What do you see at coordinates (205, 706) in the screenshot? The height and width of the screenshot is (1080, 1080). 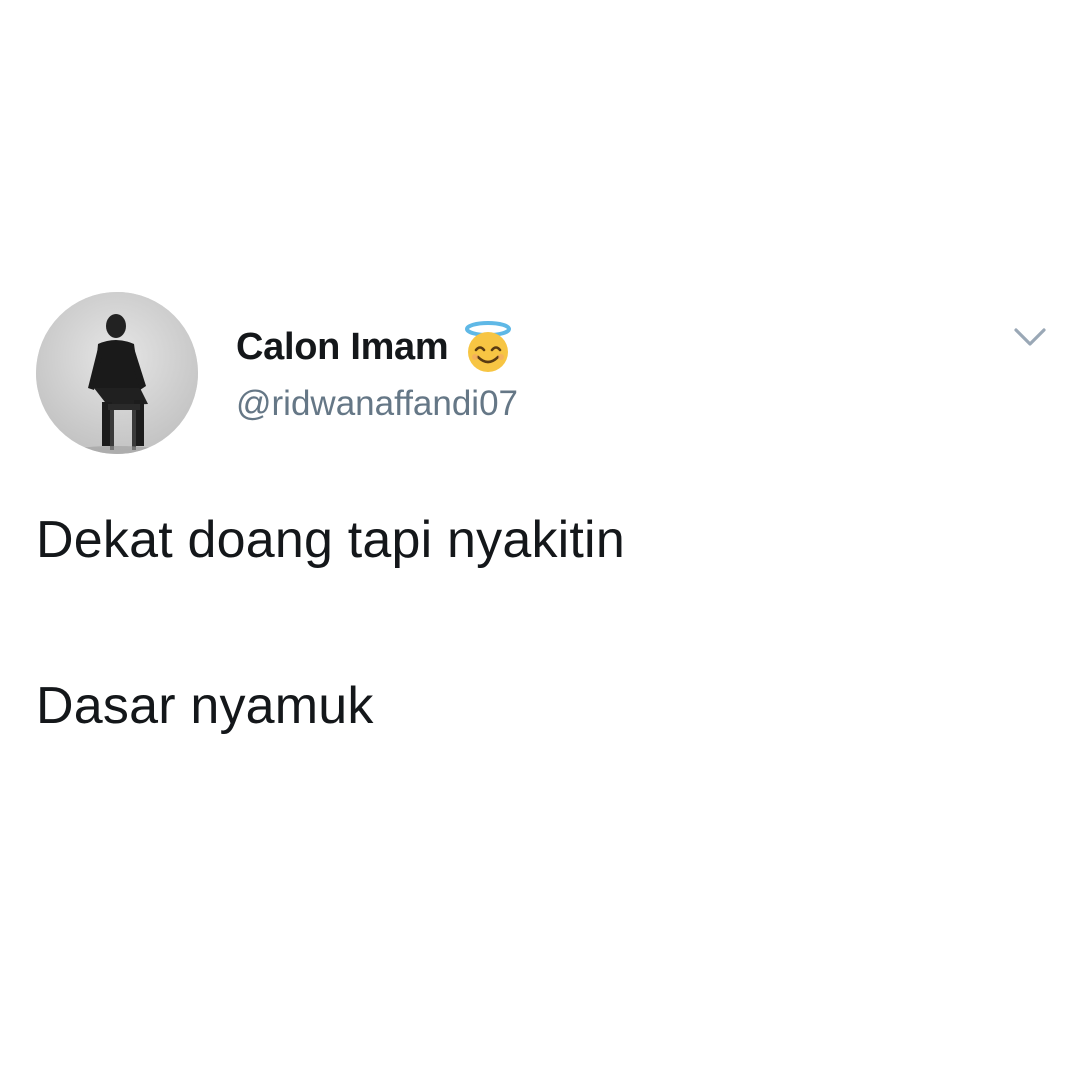 I see `tweet-text-line: Dasar nyamuk` at bounding box center [205, 706].